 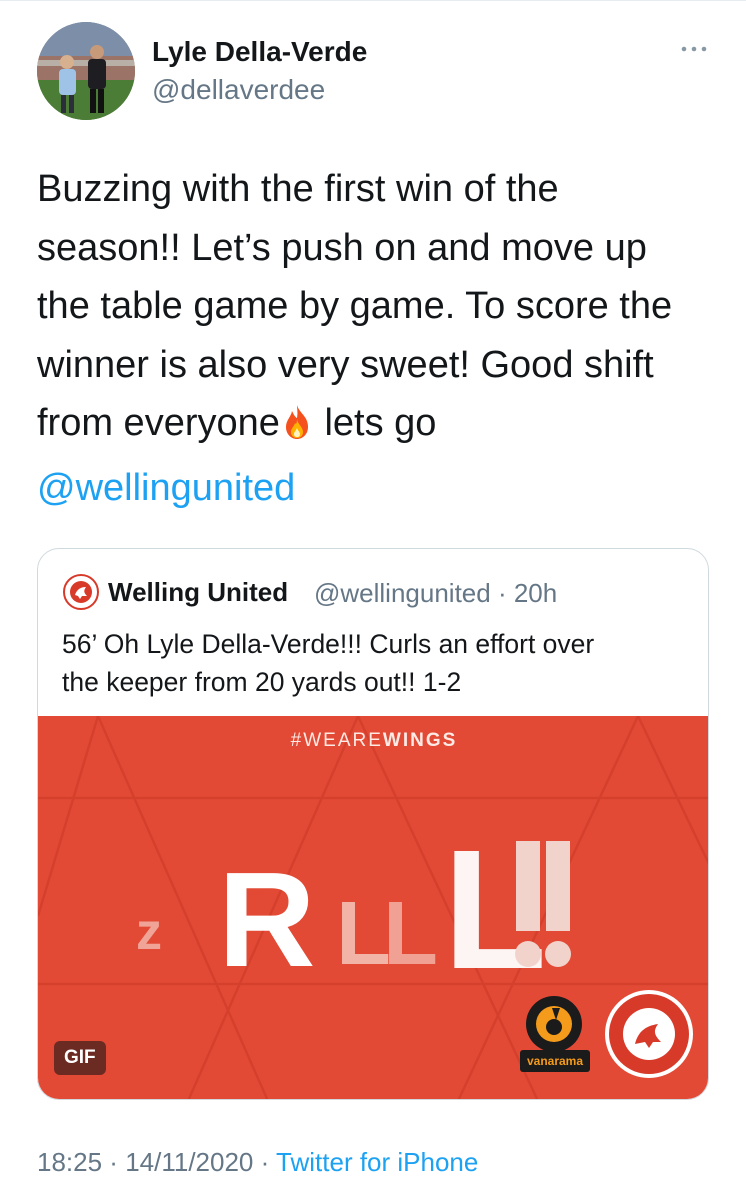 I want to click on quoted-author-handle: @wellingunited, so click(x=402, y=593).